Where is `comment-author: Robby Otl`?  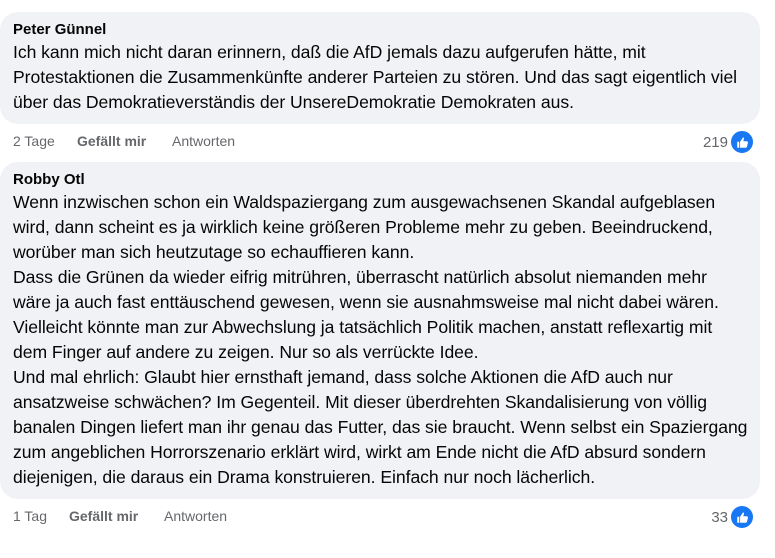
comment-author: Robby Otl is located at coordinates (380, 180).